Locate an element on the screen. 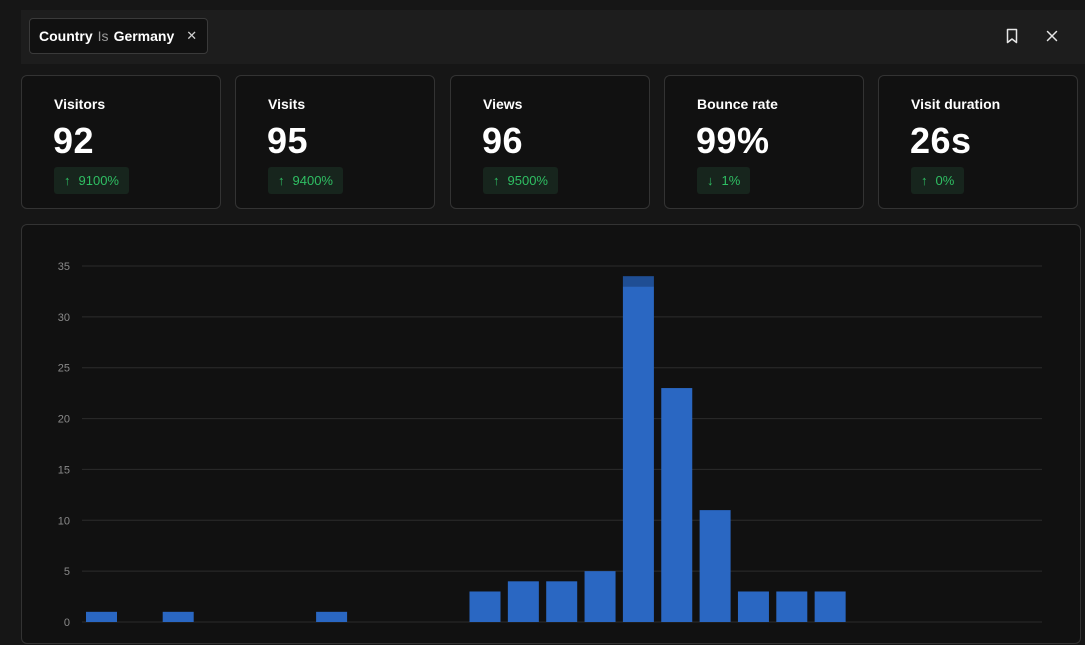 This screenshot has height=645, width=1085. filter-value: Germany is located at coordinates (144, 36).